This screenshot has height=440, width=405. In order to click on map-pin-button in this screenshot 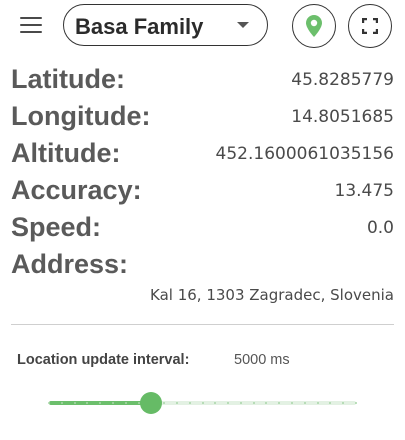, I will do `click(314, 26)`.